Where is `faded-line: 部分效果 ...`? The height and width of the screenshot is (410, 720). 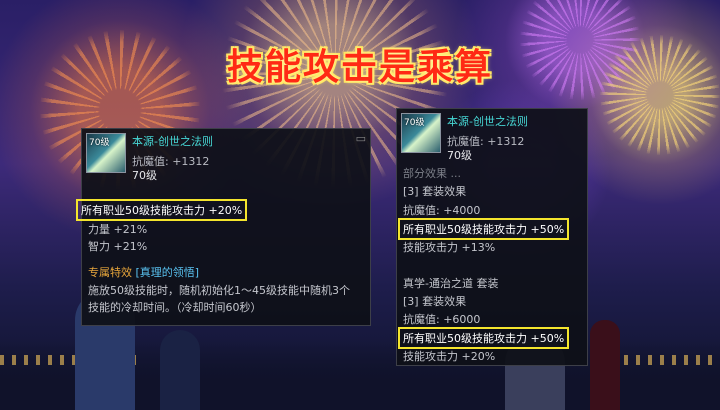
faded-line: 部分效果 ... is located at coordinates (432, 173).